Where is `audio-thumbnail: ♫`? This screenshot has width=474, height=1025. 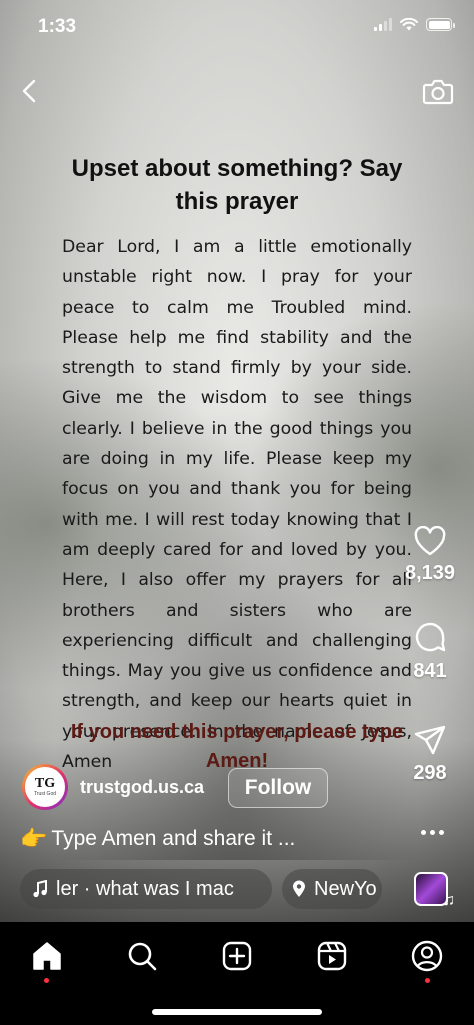 audio-thumbnail: ♫ is located at coordinates (434, 890).